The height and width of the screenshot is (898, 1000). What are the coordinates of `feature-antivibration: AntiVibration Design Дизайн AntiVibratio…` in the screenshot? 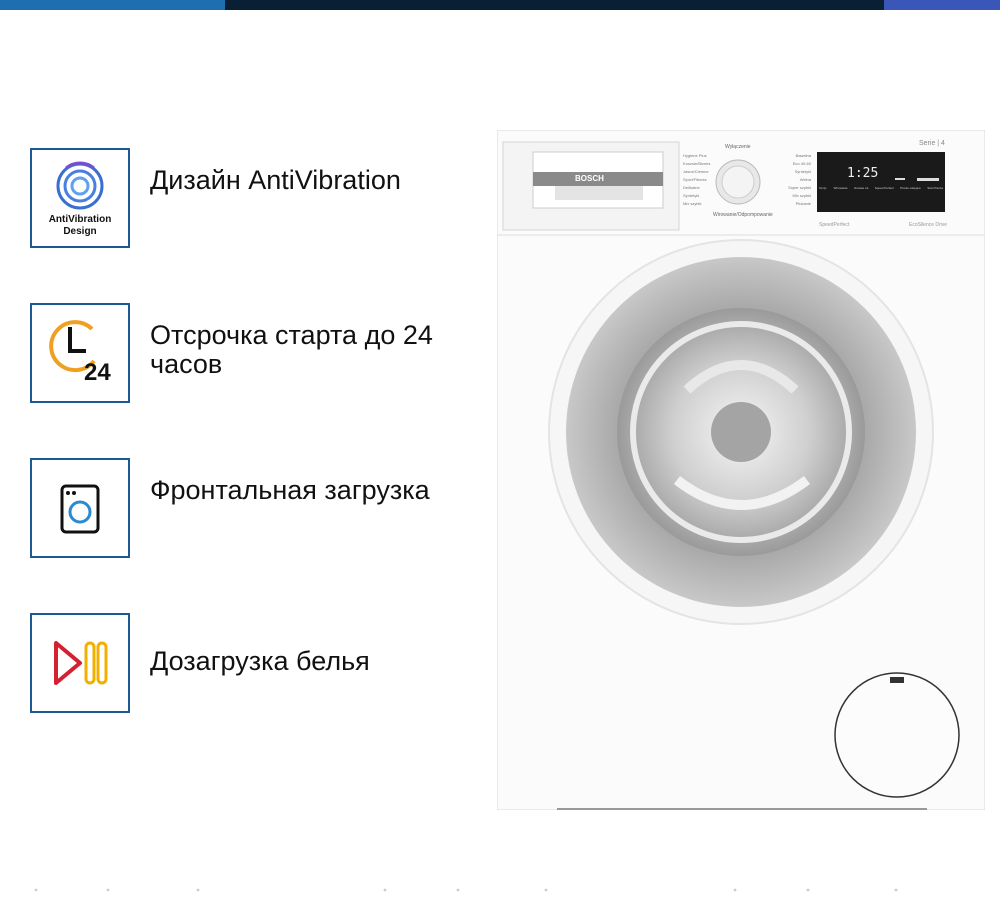 It's located at (270, 198).